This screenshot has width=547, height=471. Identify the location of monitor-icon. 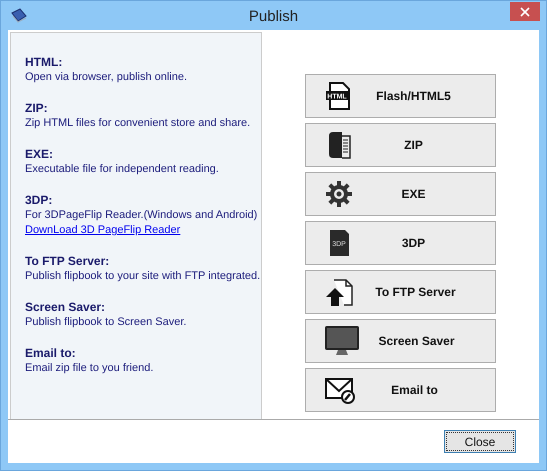
(342, 341).